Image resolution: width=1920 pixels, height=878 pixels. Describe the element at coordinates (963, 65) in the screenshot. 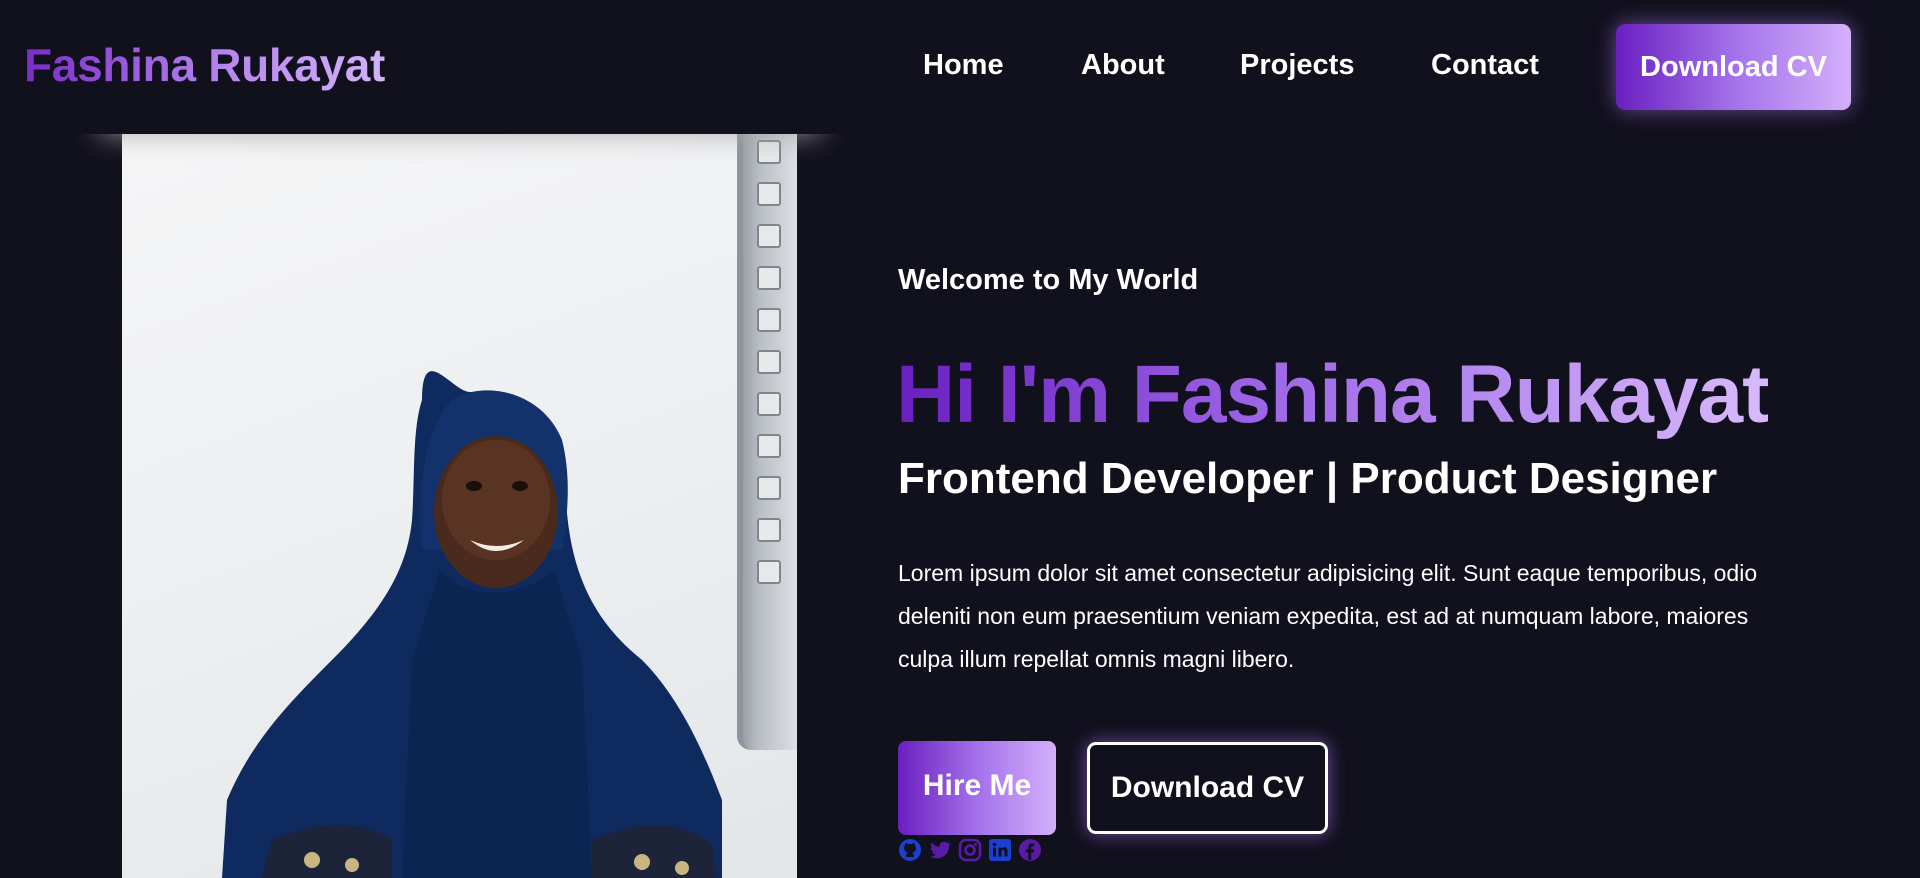

I see `nav-link-home: Home` at that location.